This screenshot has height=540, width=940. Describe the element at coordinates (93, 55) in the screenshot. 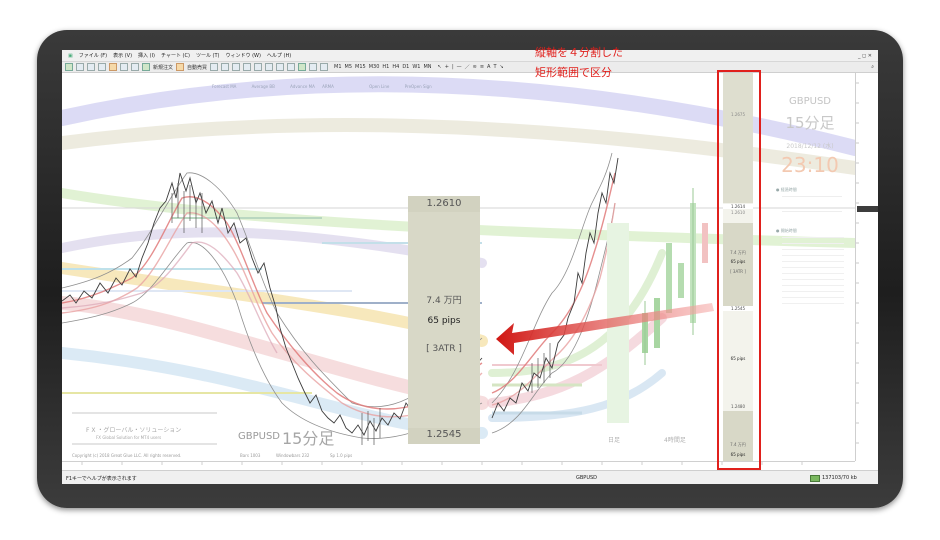

I see `menu-file: ファイル (F)` at that location.